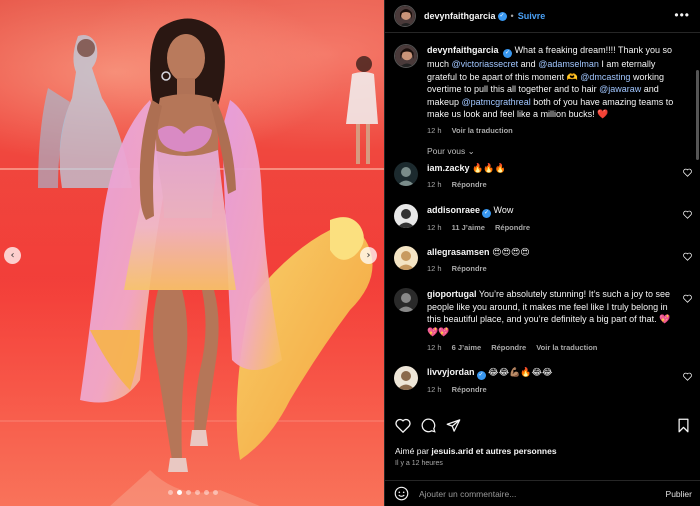 This screenshot has height=506, width=700. Describe the element at coordinates (193, 492) in the screenshot. I see `carousel-dots` at that location.